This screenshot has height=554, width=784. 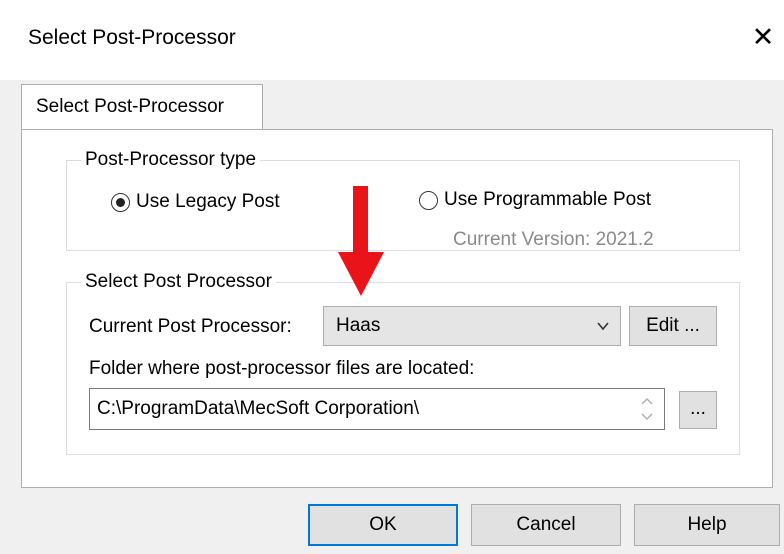 What do you see at coordinates (171, 160) in the screenshot?
I see `group-label: Post-Processor type` at bounding box center [171, 160].